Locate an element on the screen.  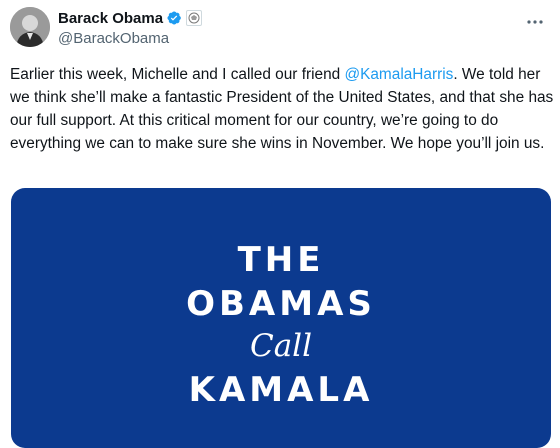
author-handle: @BarackObama is located at coordinates (130, 38).